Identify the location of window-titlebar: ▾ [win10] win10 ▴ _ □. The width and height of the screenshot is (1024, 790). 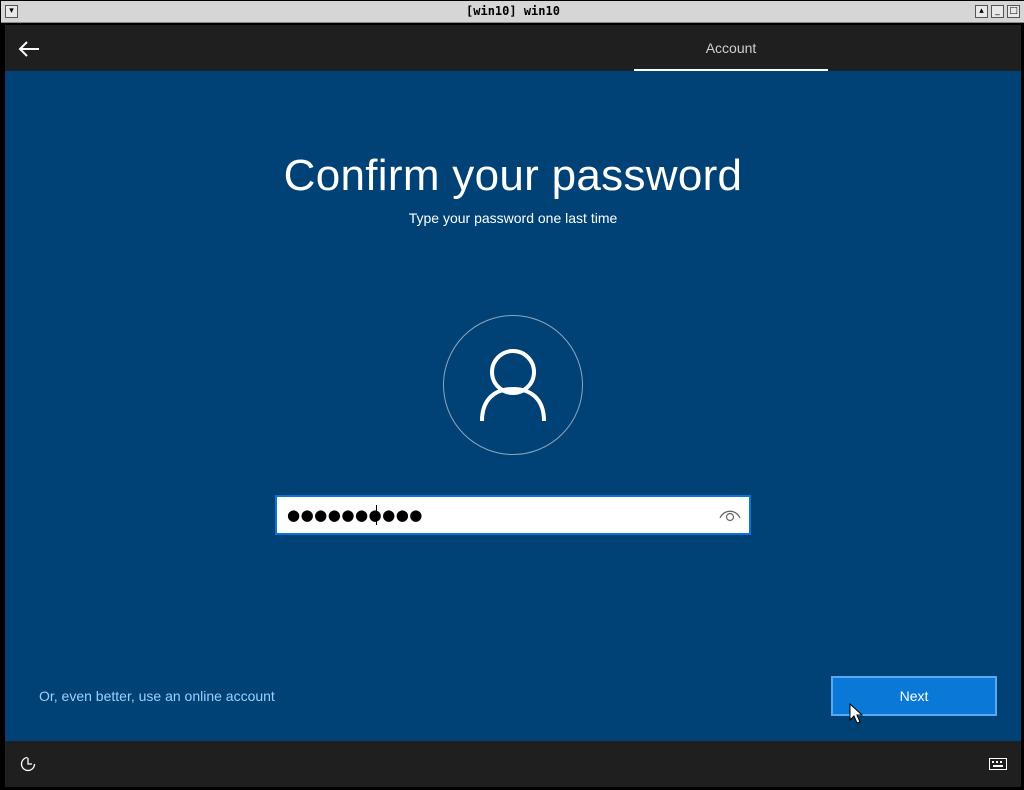
(512, 12).